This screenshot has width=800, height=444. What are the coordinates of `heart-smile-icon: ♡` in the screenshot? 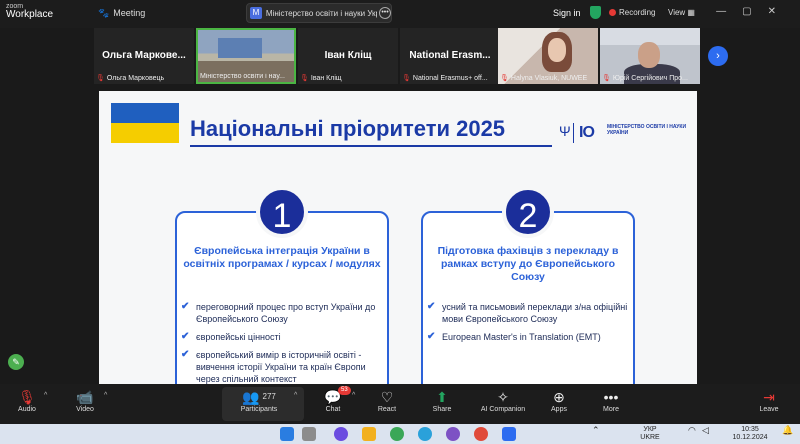 It's located at (387, 397).